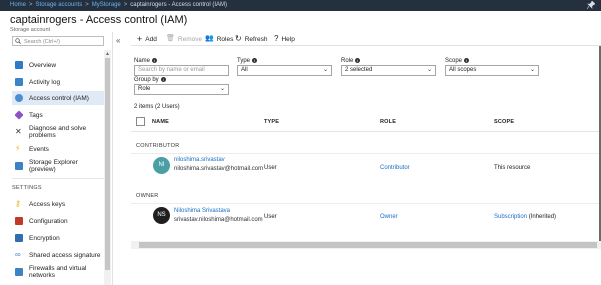 The image size is (601, 285). Describe the element at coordinates (58, 65) in the screenshot. I see `sidebar-item-overview: Overview` at that location.